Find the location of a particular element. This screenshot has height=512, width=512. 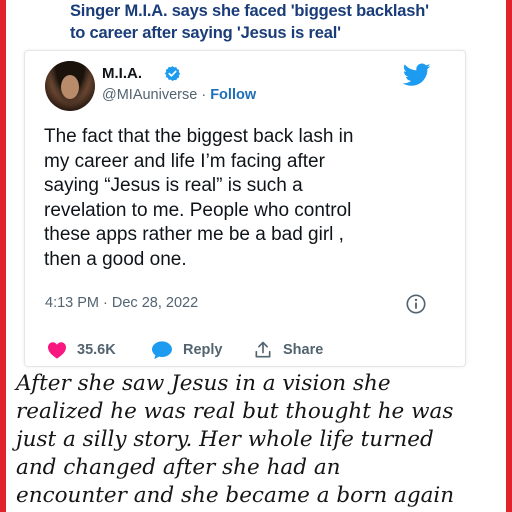

tweet-timestamp: 4:13 PM · Dec 28, 2022 is located at coordinates (121, 303).